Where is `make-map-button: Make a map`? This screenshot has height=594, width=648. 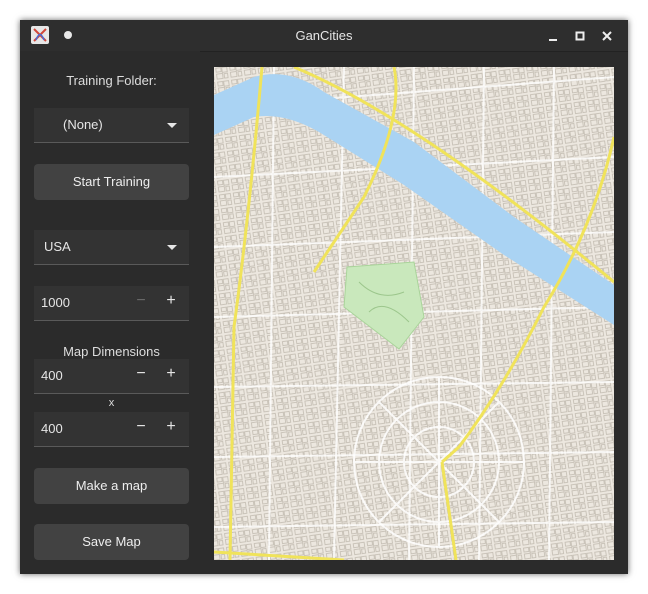
make-map-button: Make a map is located at coordinates (111, 486).